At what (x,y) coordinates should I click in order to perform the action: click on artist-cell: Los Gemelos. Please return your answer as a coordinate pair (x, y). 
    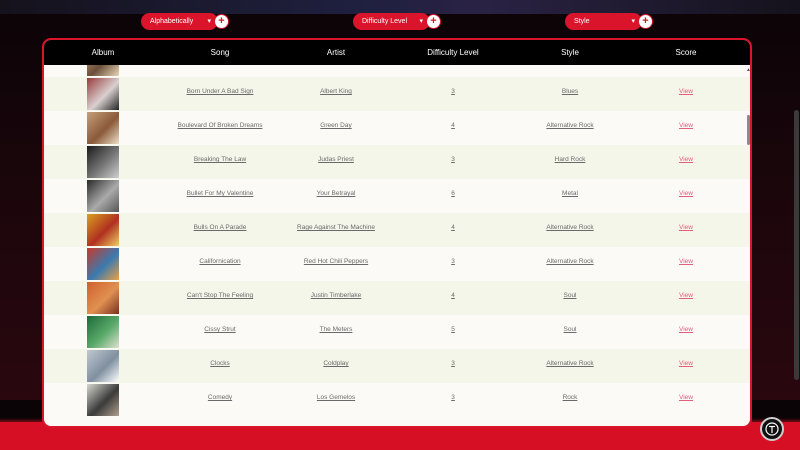
    Looking at the image, I should click on (336, 397).